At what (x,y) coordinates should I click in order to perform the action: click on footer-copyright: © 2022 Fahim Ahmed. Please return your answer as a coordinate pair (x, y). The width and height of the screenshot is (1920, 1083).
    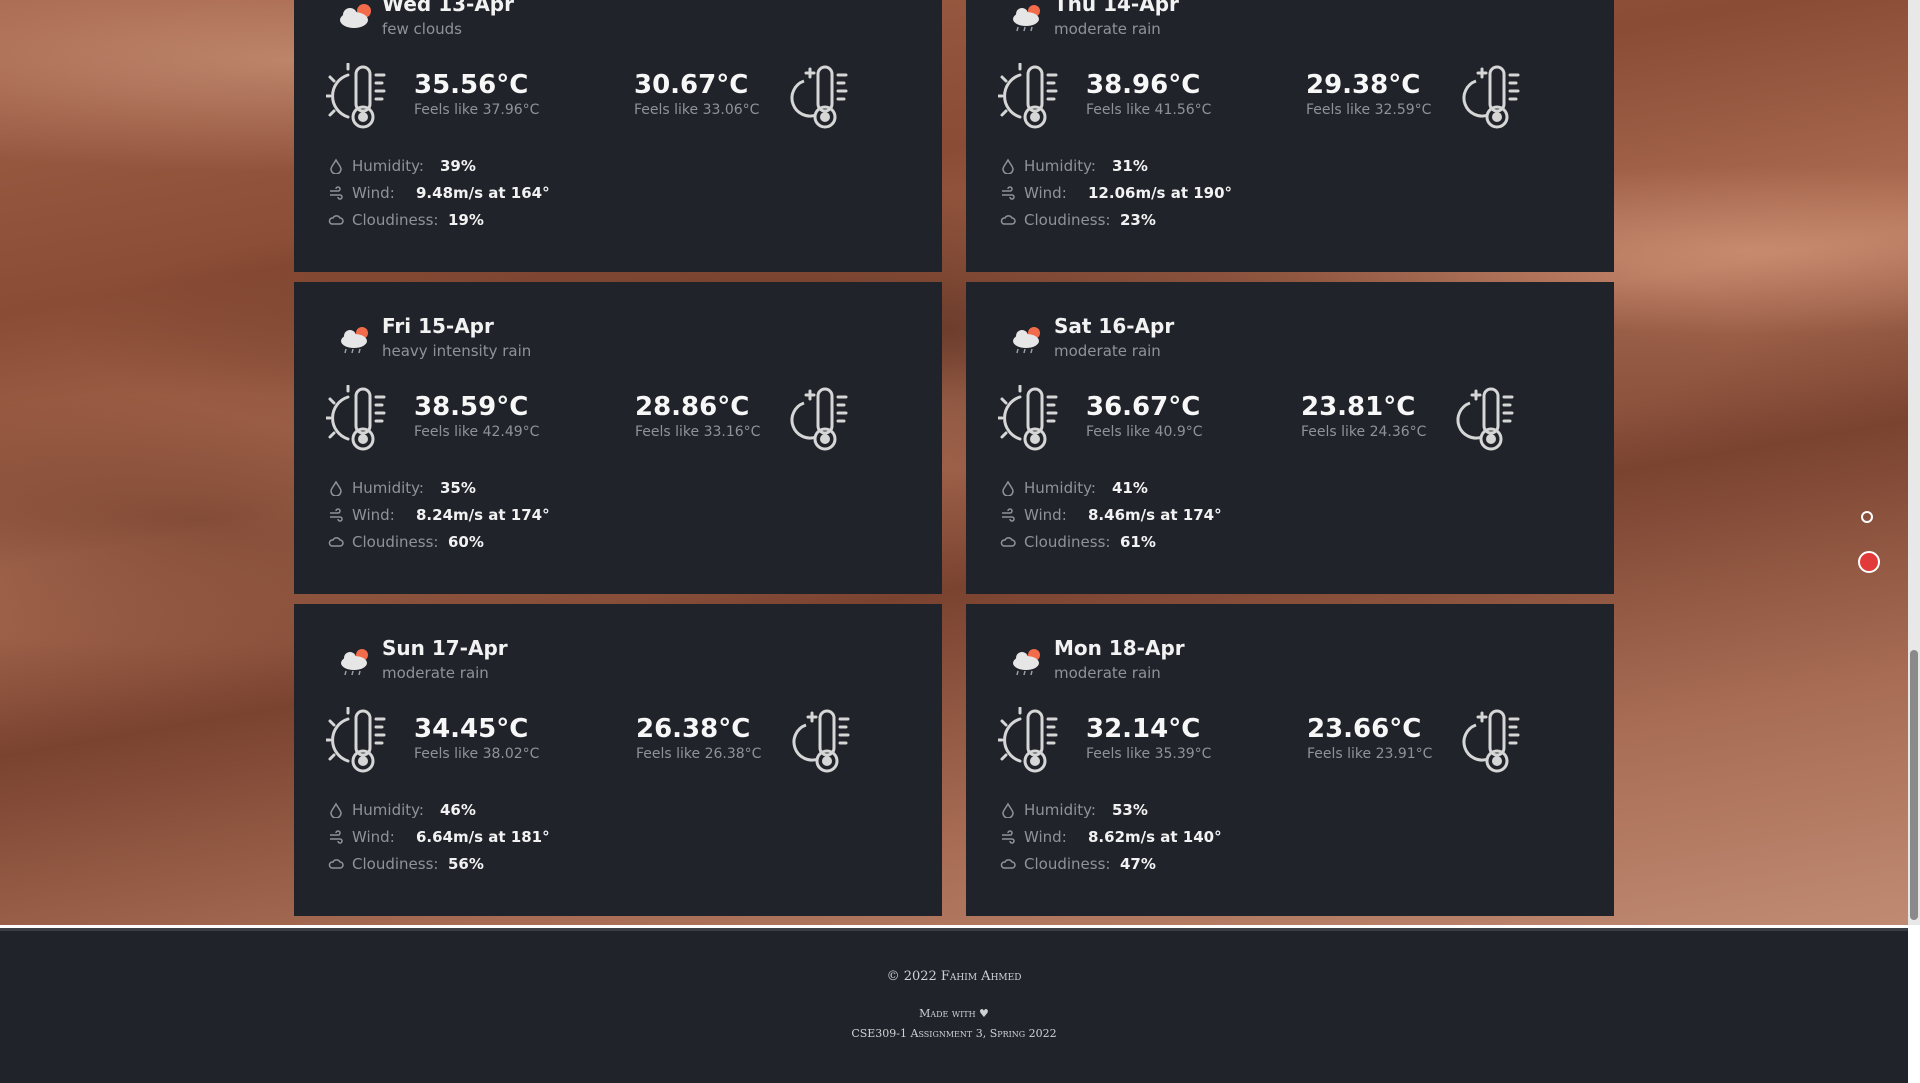
    Looking at the image, I should click on (954, 976).